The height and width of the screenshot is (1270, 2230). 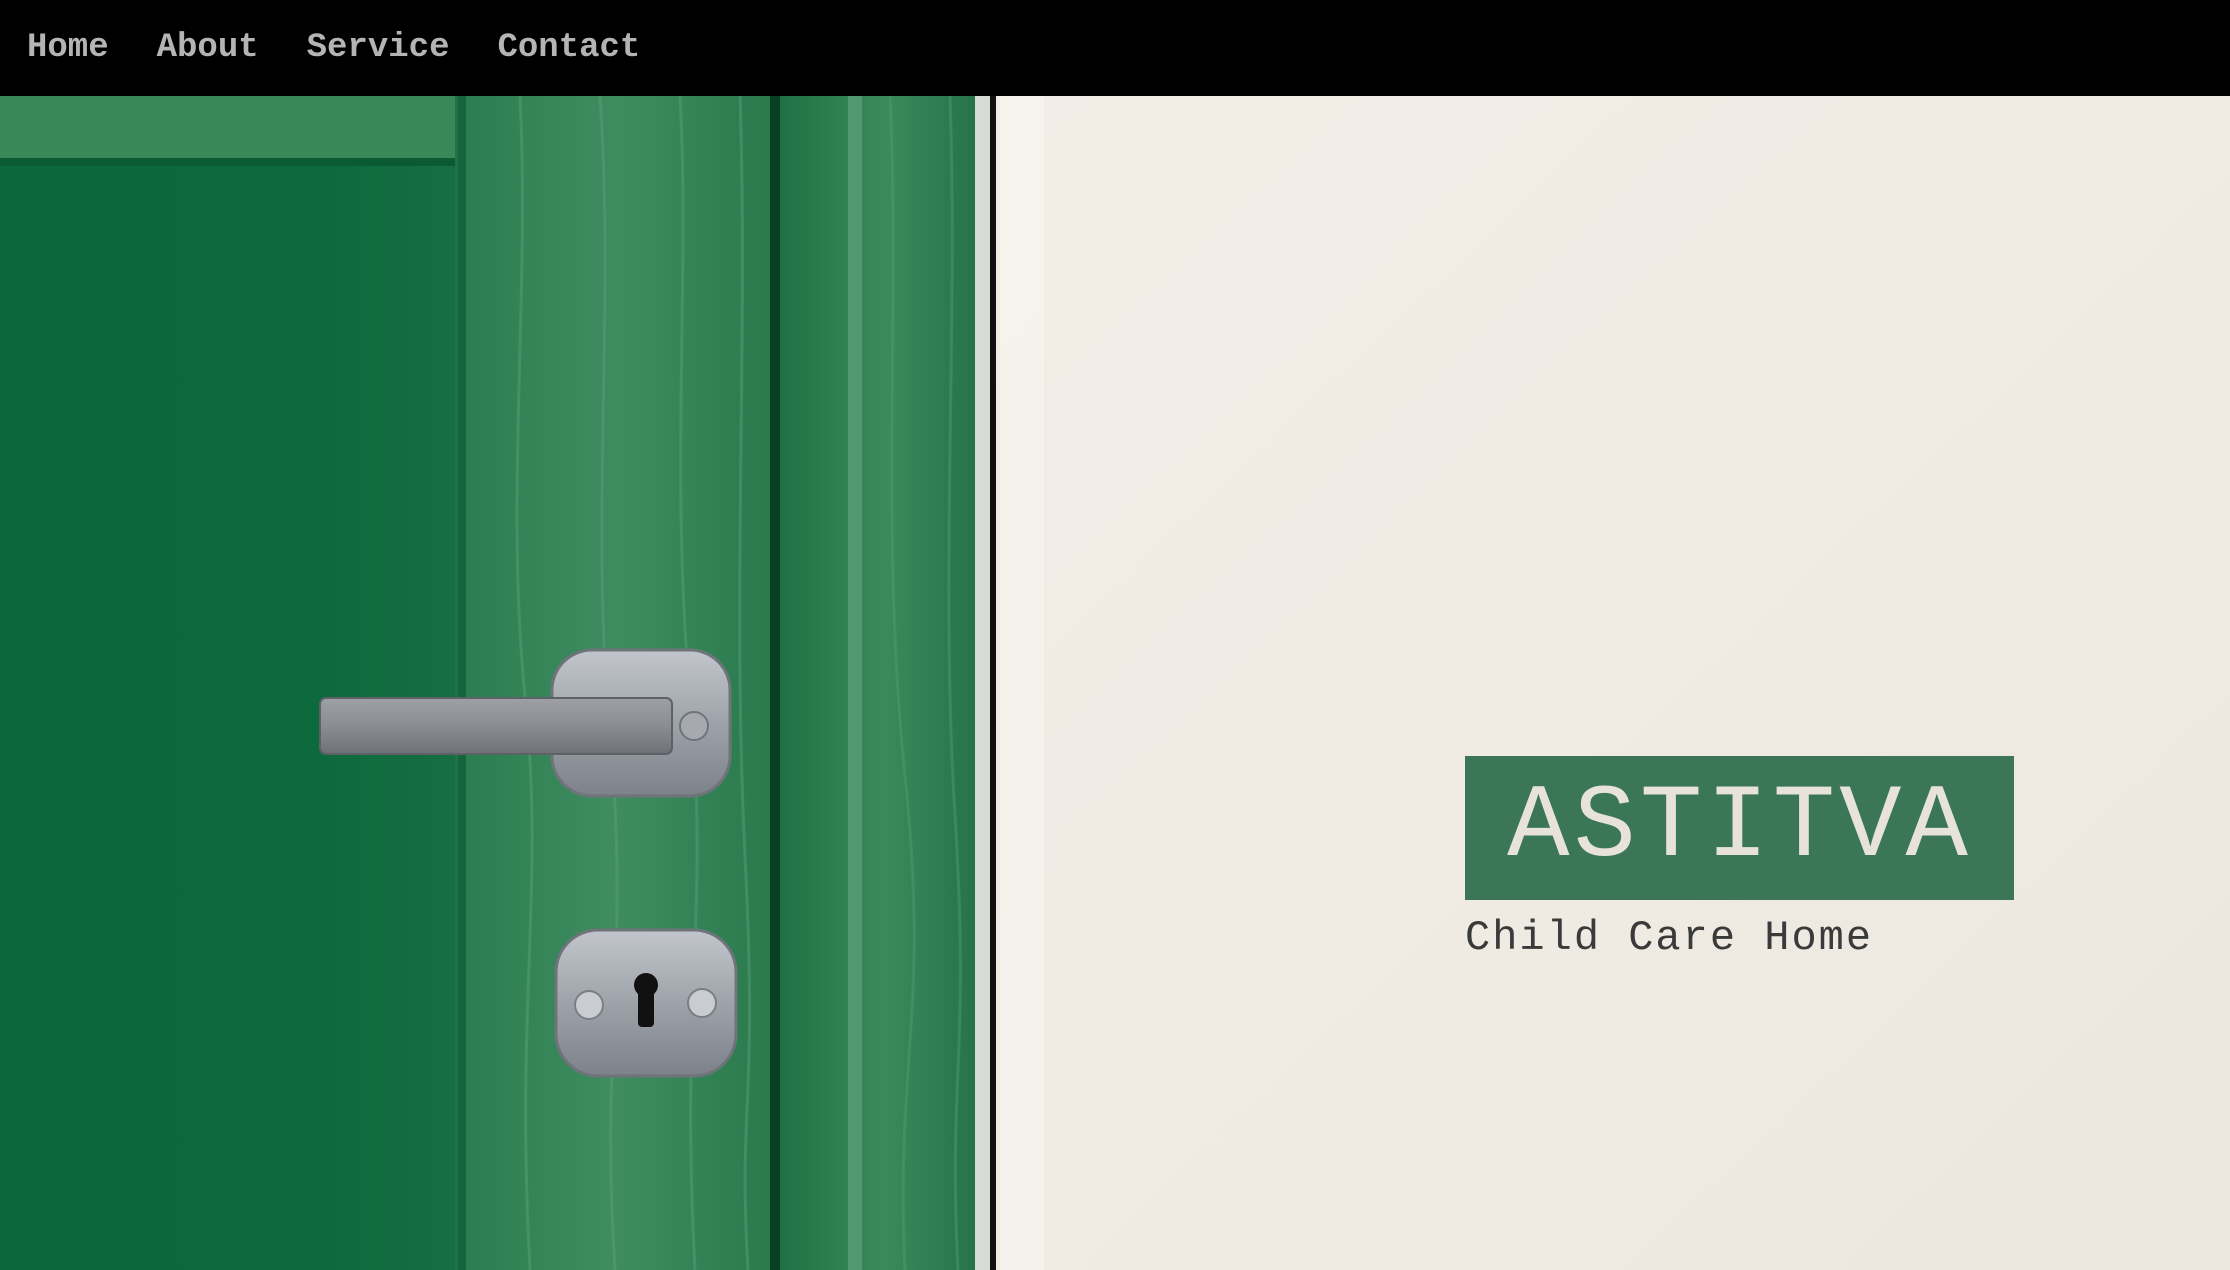 I want to click on brand-title-box: ASTITVA, so click(x=1739, y=828).